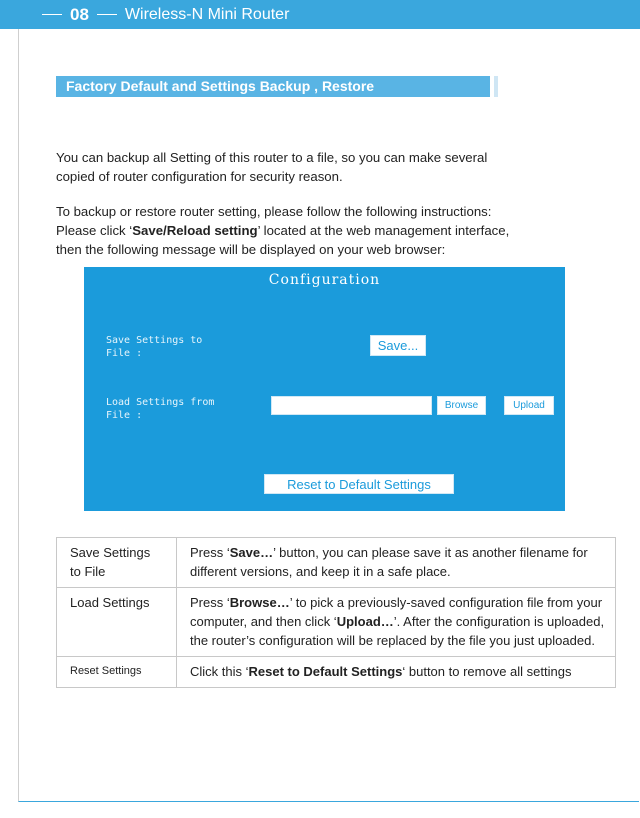 The height and width of the screenshot is (818, 640). Describe the element at coordinates (154, 347) in the screenshot. I see `save-settings-label: Save Settings to File :` at that location.